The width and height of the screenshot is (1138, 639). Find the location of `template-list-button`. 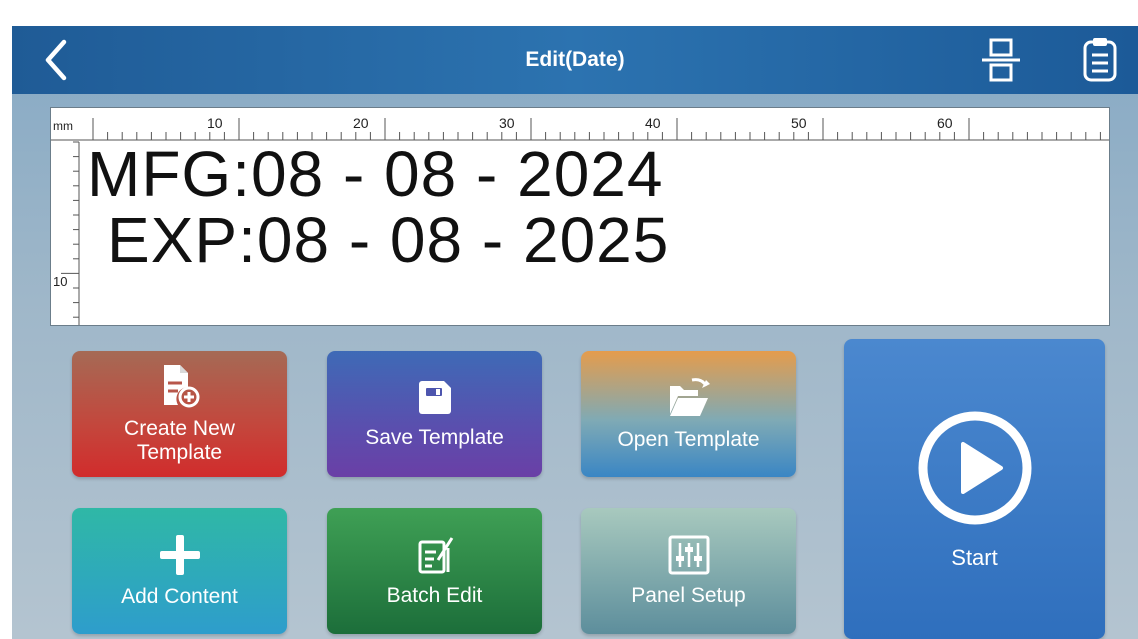

template-list-button is located at coordinates (1100, 60).